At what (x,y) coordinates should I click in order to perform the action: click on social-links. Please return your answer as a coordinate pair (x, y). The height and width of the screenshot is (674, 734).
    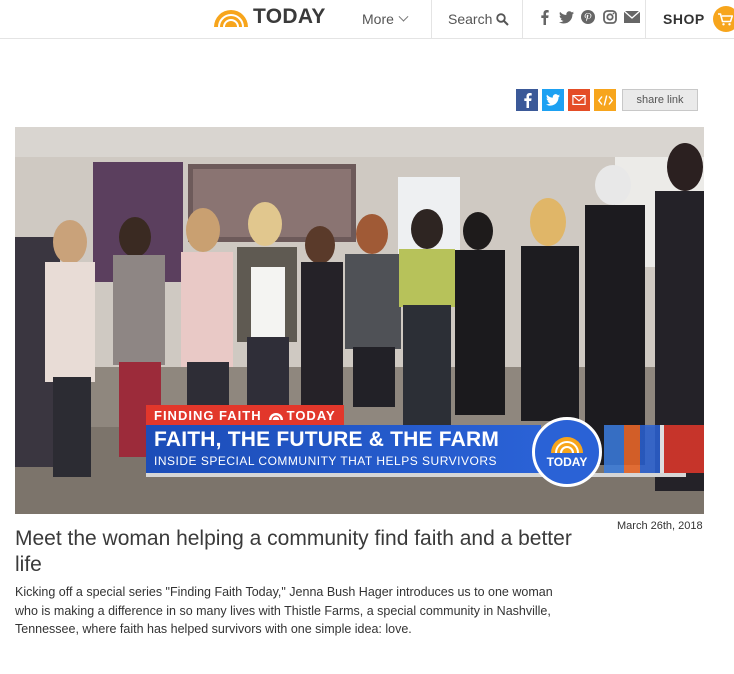
    Looking at the image, I should click on (588, 17).